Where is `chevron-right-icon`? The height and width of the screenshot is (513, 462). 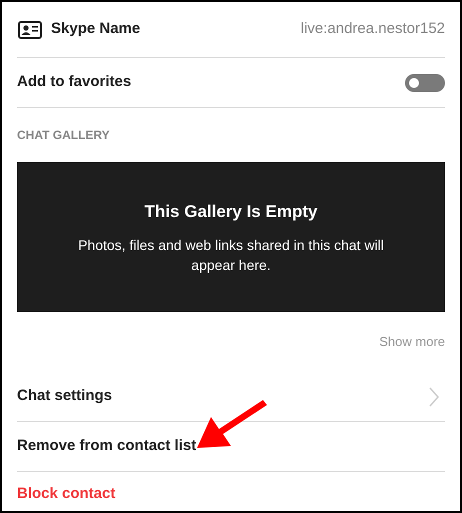
chevron-right-icon is located at coordinates (434, 396).